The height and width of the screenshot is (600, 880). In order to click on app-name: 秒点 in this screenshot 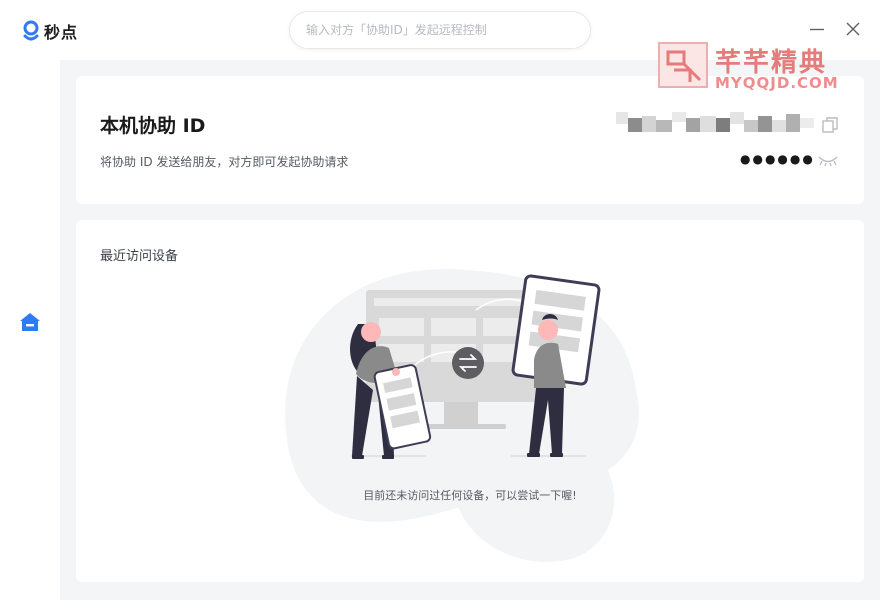, I will do `click(61, 32)`.